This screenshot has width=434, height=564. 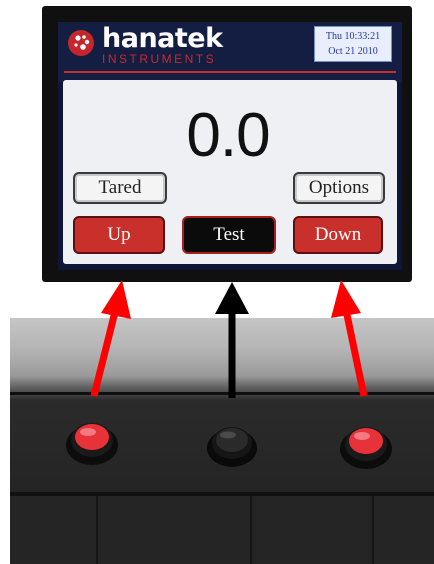 What do you see at coordinates (349, 338) in the screenshot?
I see `right-red-arrow` at bounding box center [349, 338].